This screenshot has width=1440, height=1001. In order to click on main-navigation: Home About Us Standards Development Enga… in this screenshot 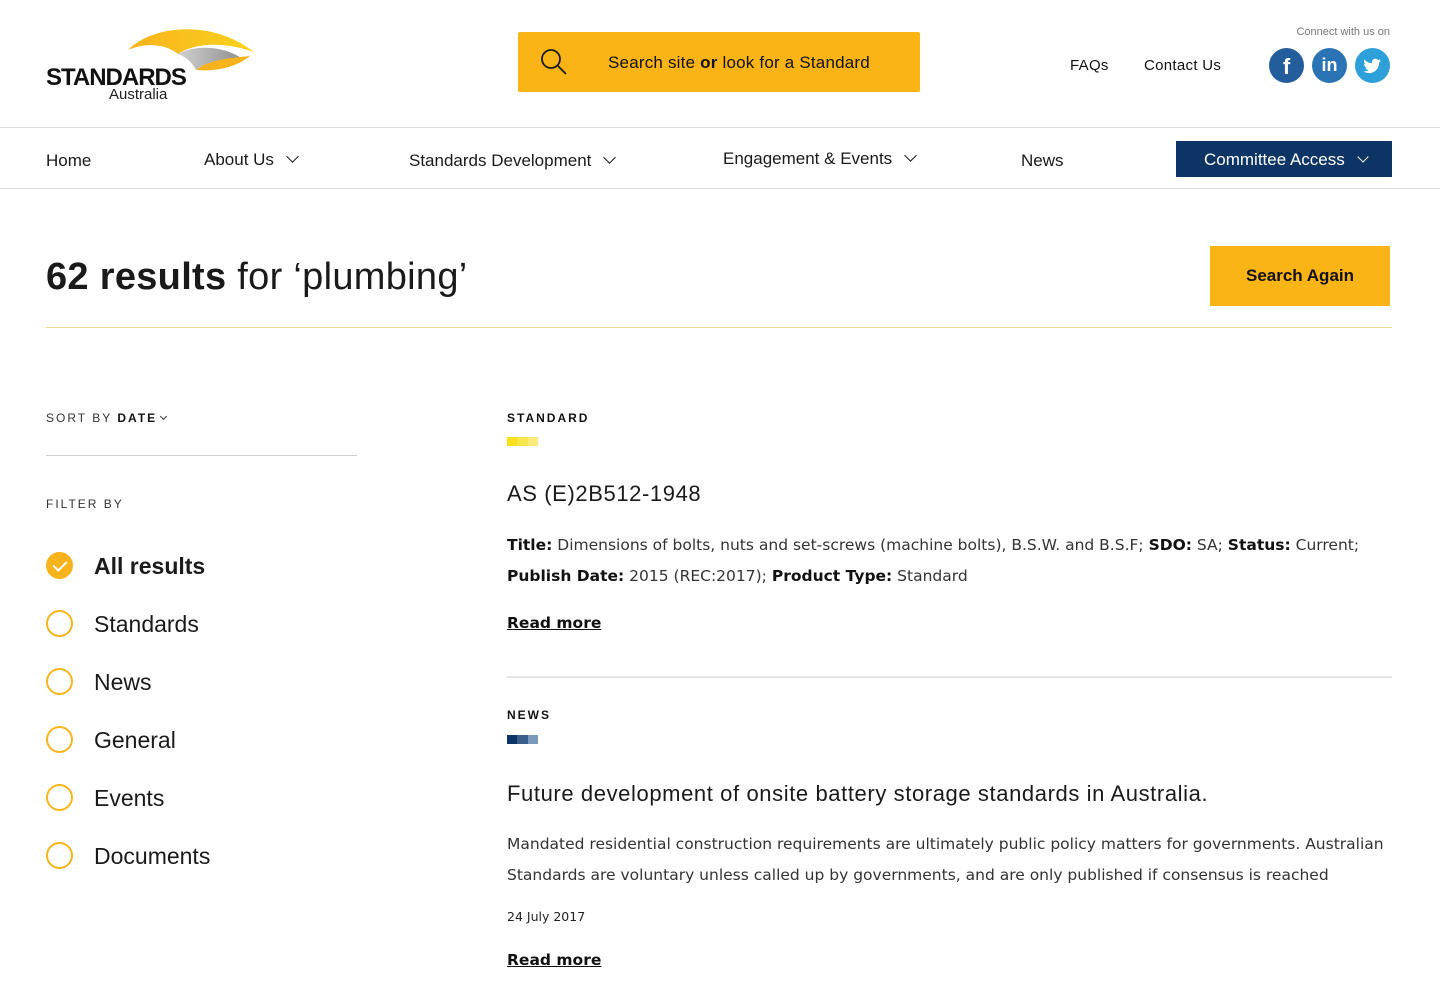, I will do `click(720, 159)`.